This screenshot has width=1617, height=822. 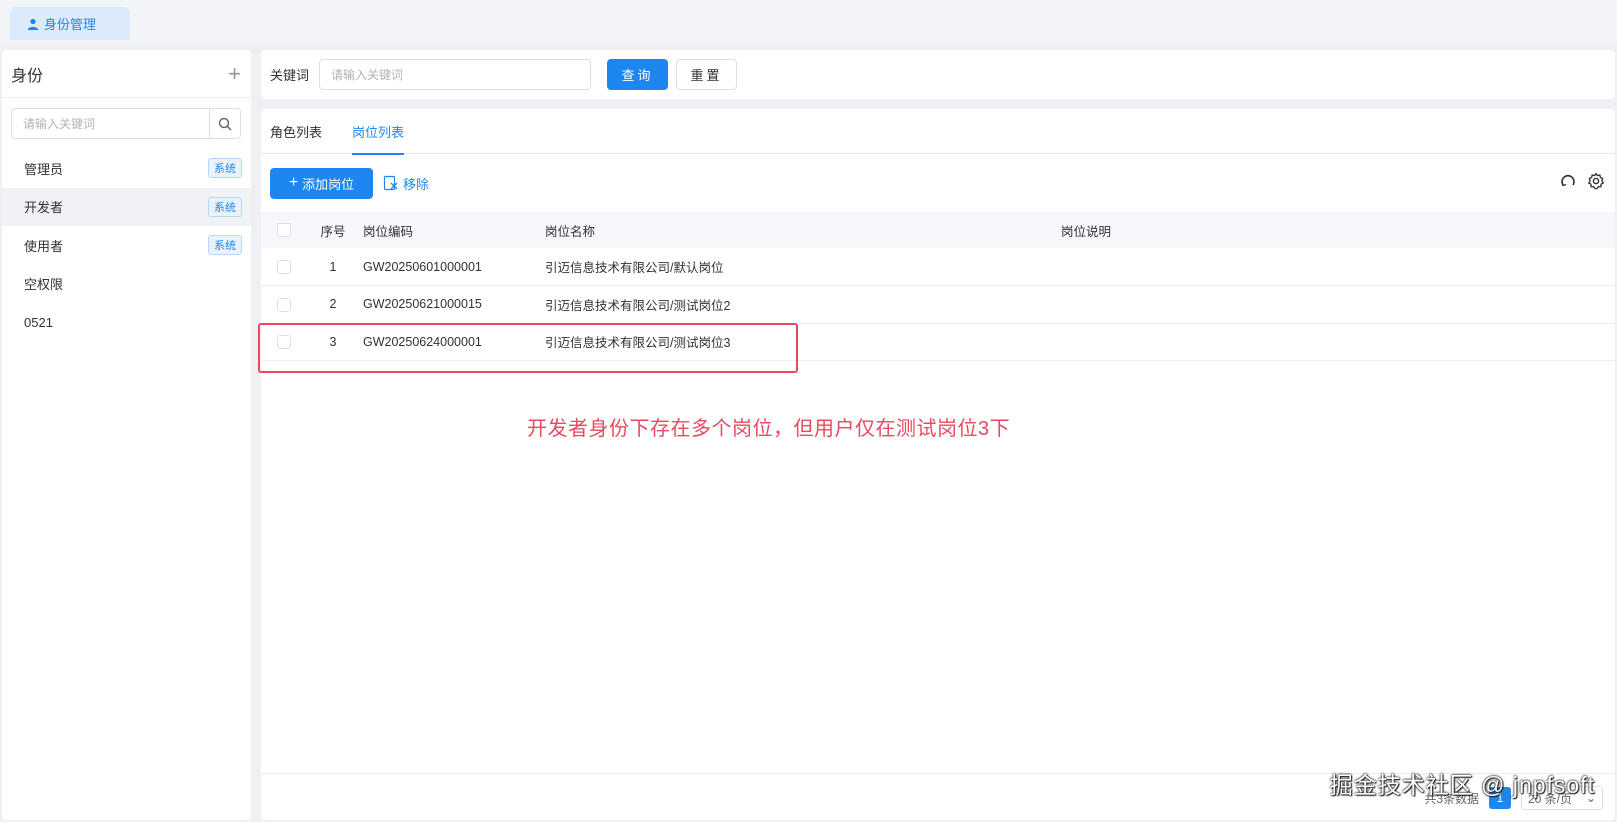 What do you see at coordinates (938, 305) in the screenshot?
I see `table-row: 2 GW20250621000015 引迈信息技术有限公司/测试岗位2` at bounding box center [938, 305].